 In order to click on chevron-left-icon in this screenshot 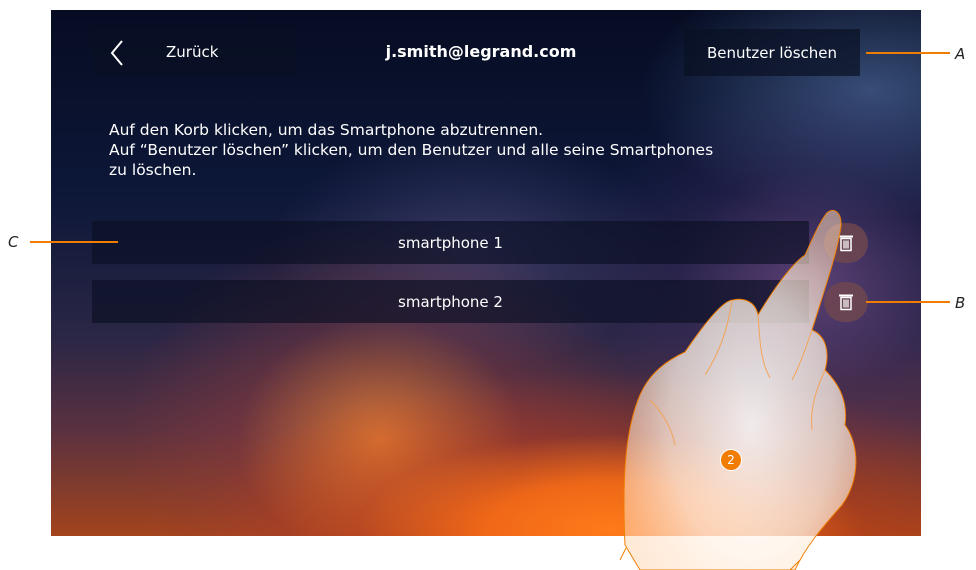, I will do `click(116, 53)`.